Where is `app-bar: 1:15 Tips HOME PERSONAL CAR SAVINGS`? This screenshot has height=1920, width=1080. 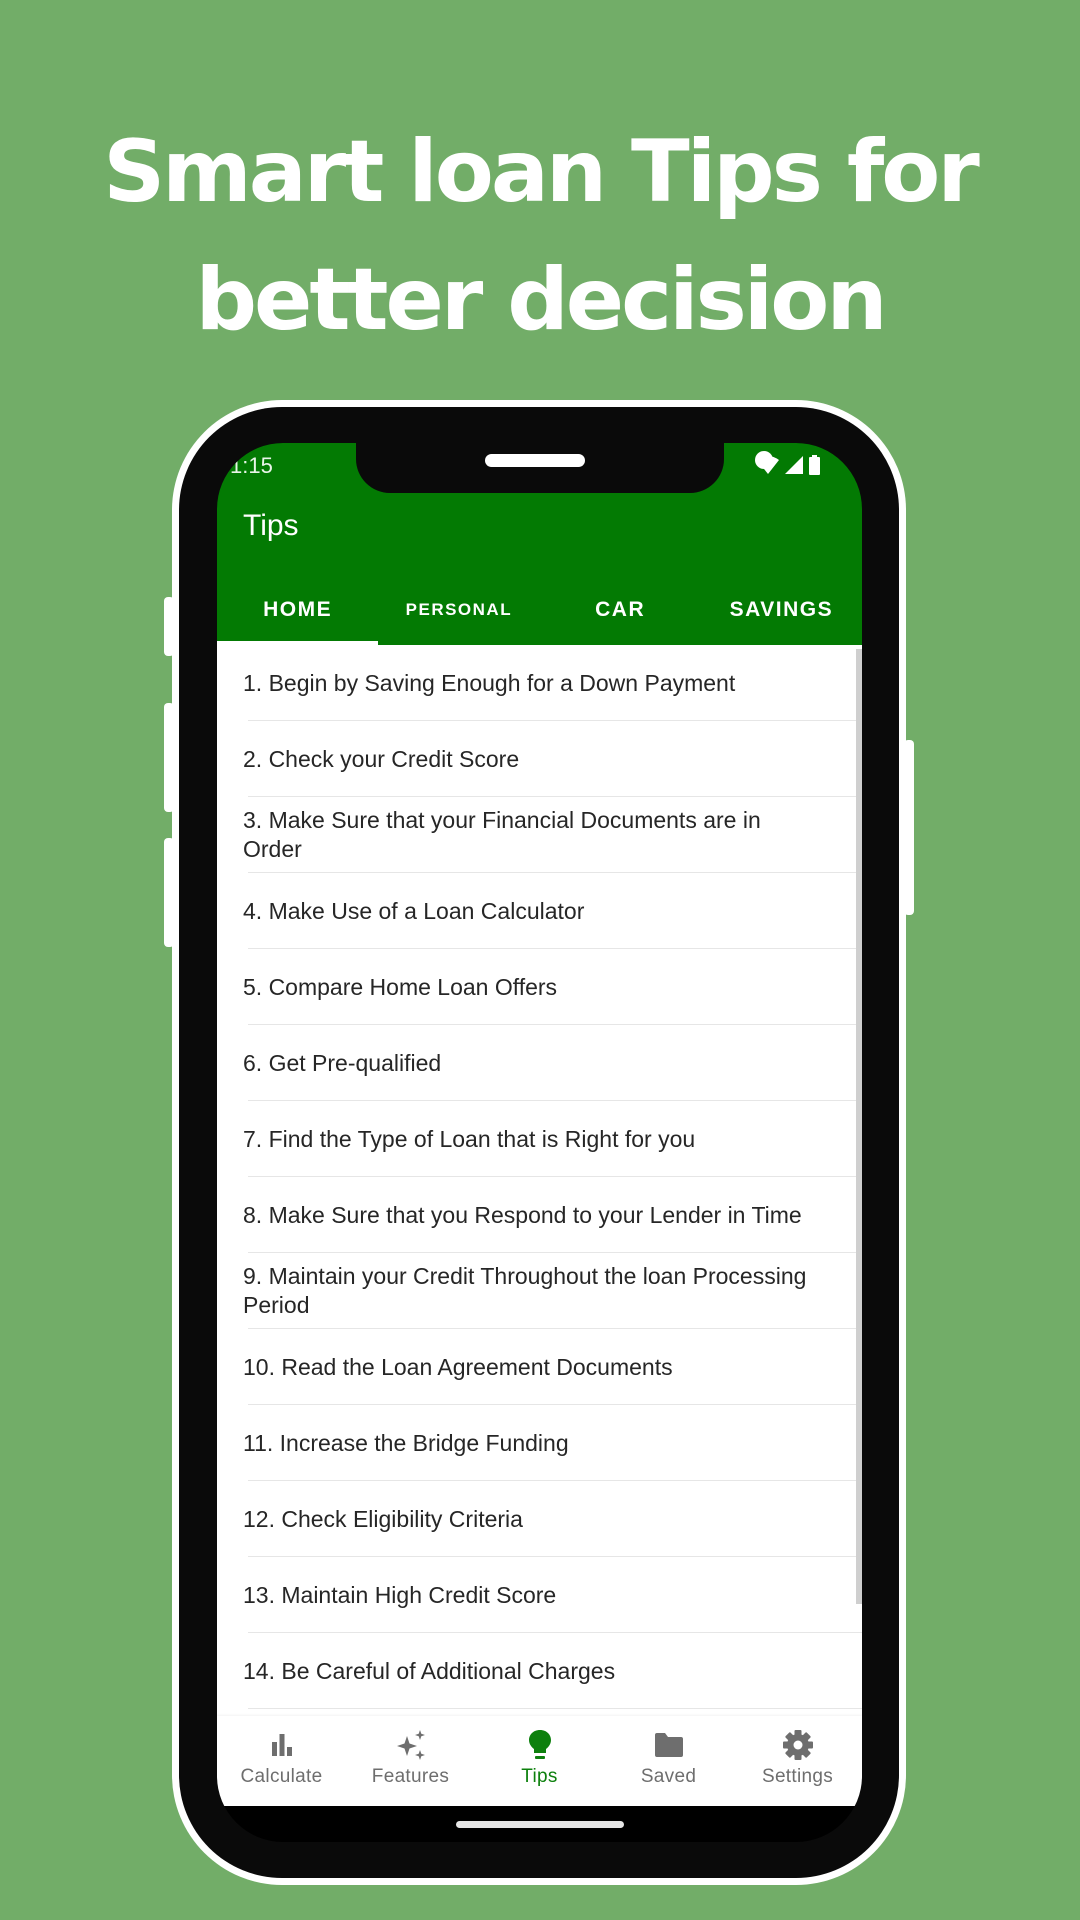 app-bar: 1:15 Tips HOME PERSONAL CAR SAVINGS is located at coordinates (539, 544).